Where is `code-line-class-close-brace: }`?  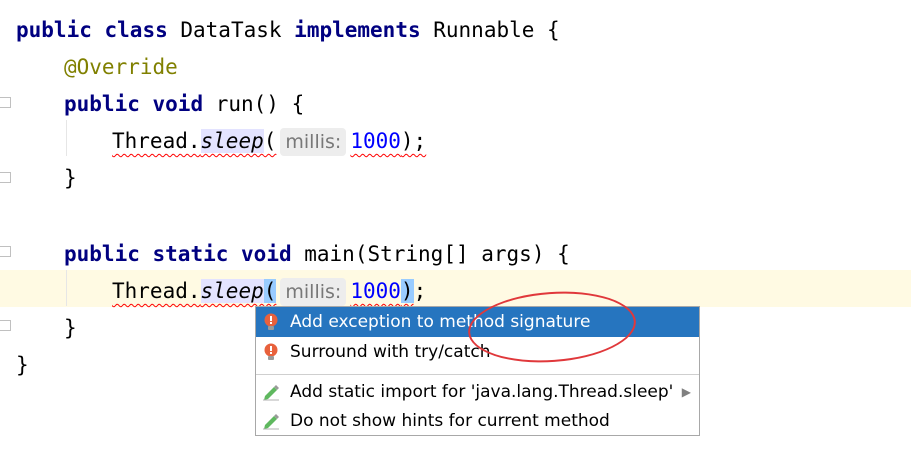 code-line-class-close-brace: } is located at coordinates (22, 365).